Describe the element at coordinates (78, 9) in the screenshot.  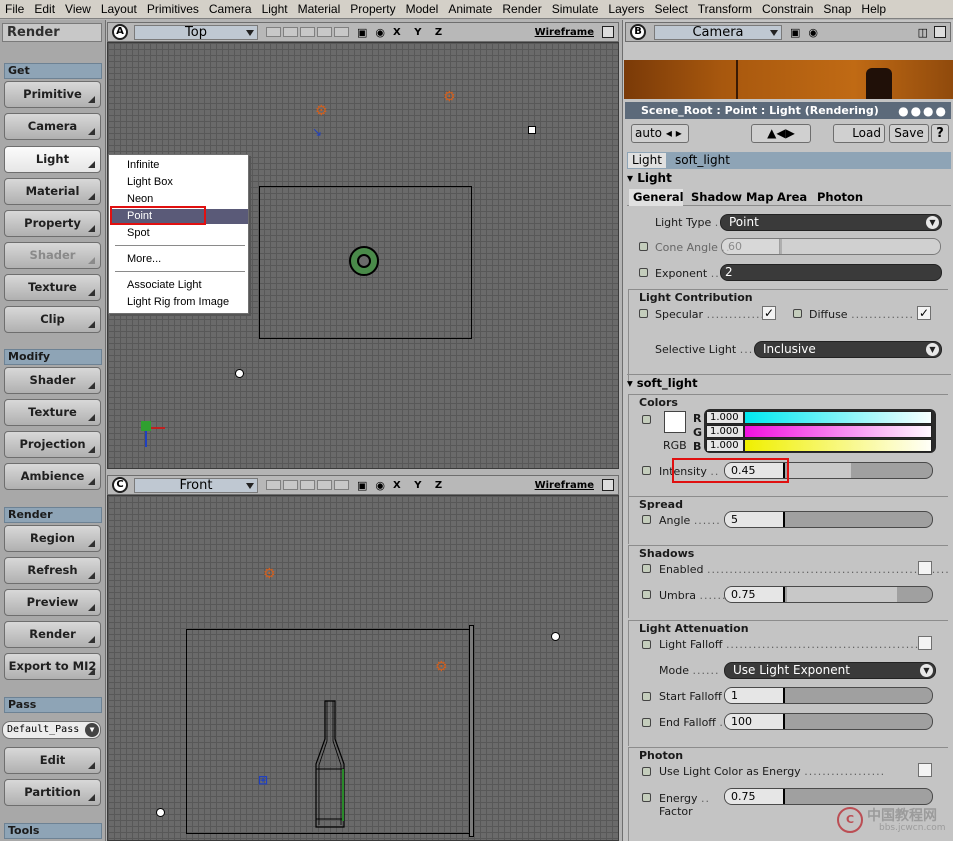
I see `menu-view: View` at that location.